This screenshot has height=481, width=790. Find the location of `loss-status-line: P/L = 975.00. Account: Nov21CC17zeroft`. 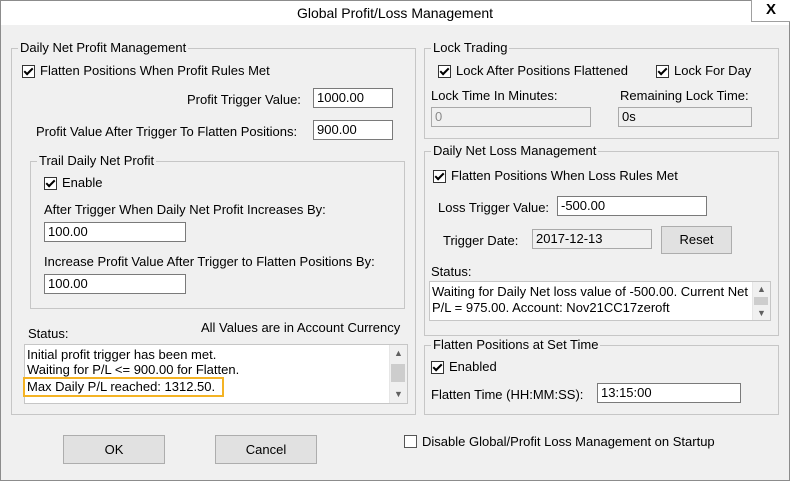

loss-status-line: P/L = 975.00. Account: Nov21CC17zeroft is located at coordinates (551, 307).